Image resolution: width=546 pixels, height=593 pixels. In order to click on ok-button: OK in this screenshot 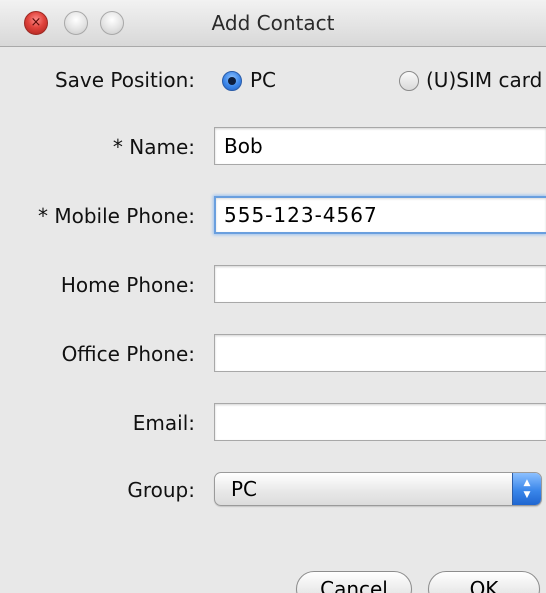, I will do `click(484, 582)`.